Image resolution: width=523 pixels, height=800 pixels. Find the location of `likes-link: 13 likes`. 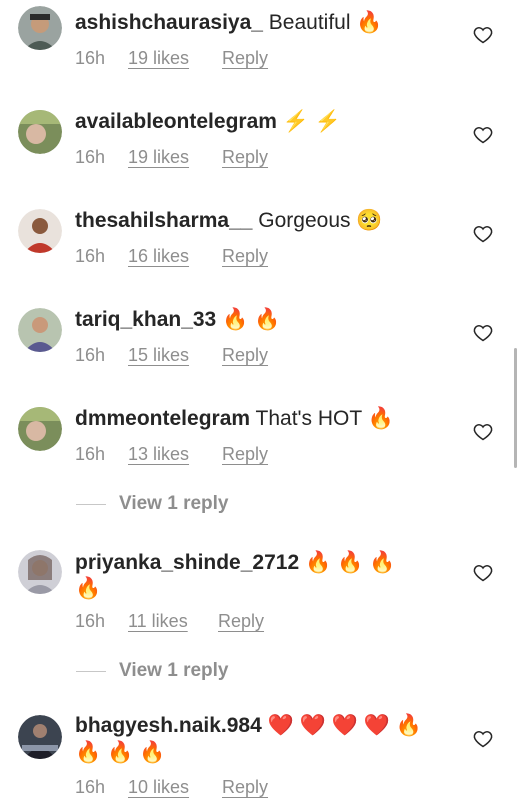

likes-link: 13 likes is located at coordinates (158, 454).